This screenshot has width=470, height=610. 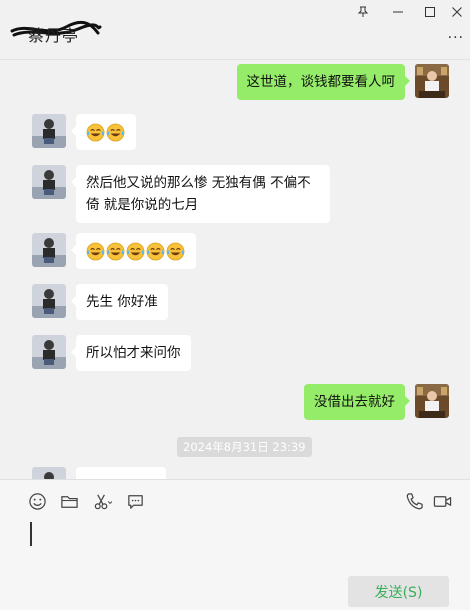 What do you see at coordinates (31, 534) in the screenshot?
I see `text-input-caret` at bounding box center [31, 534].